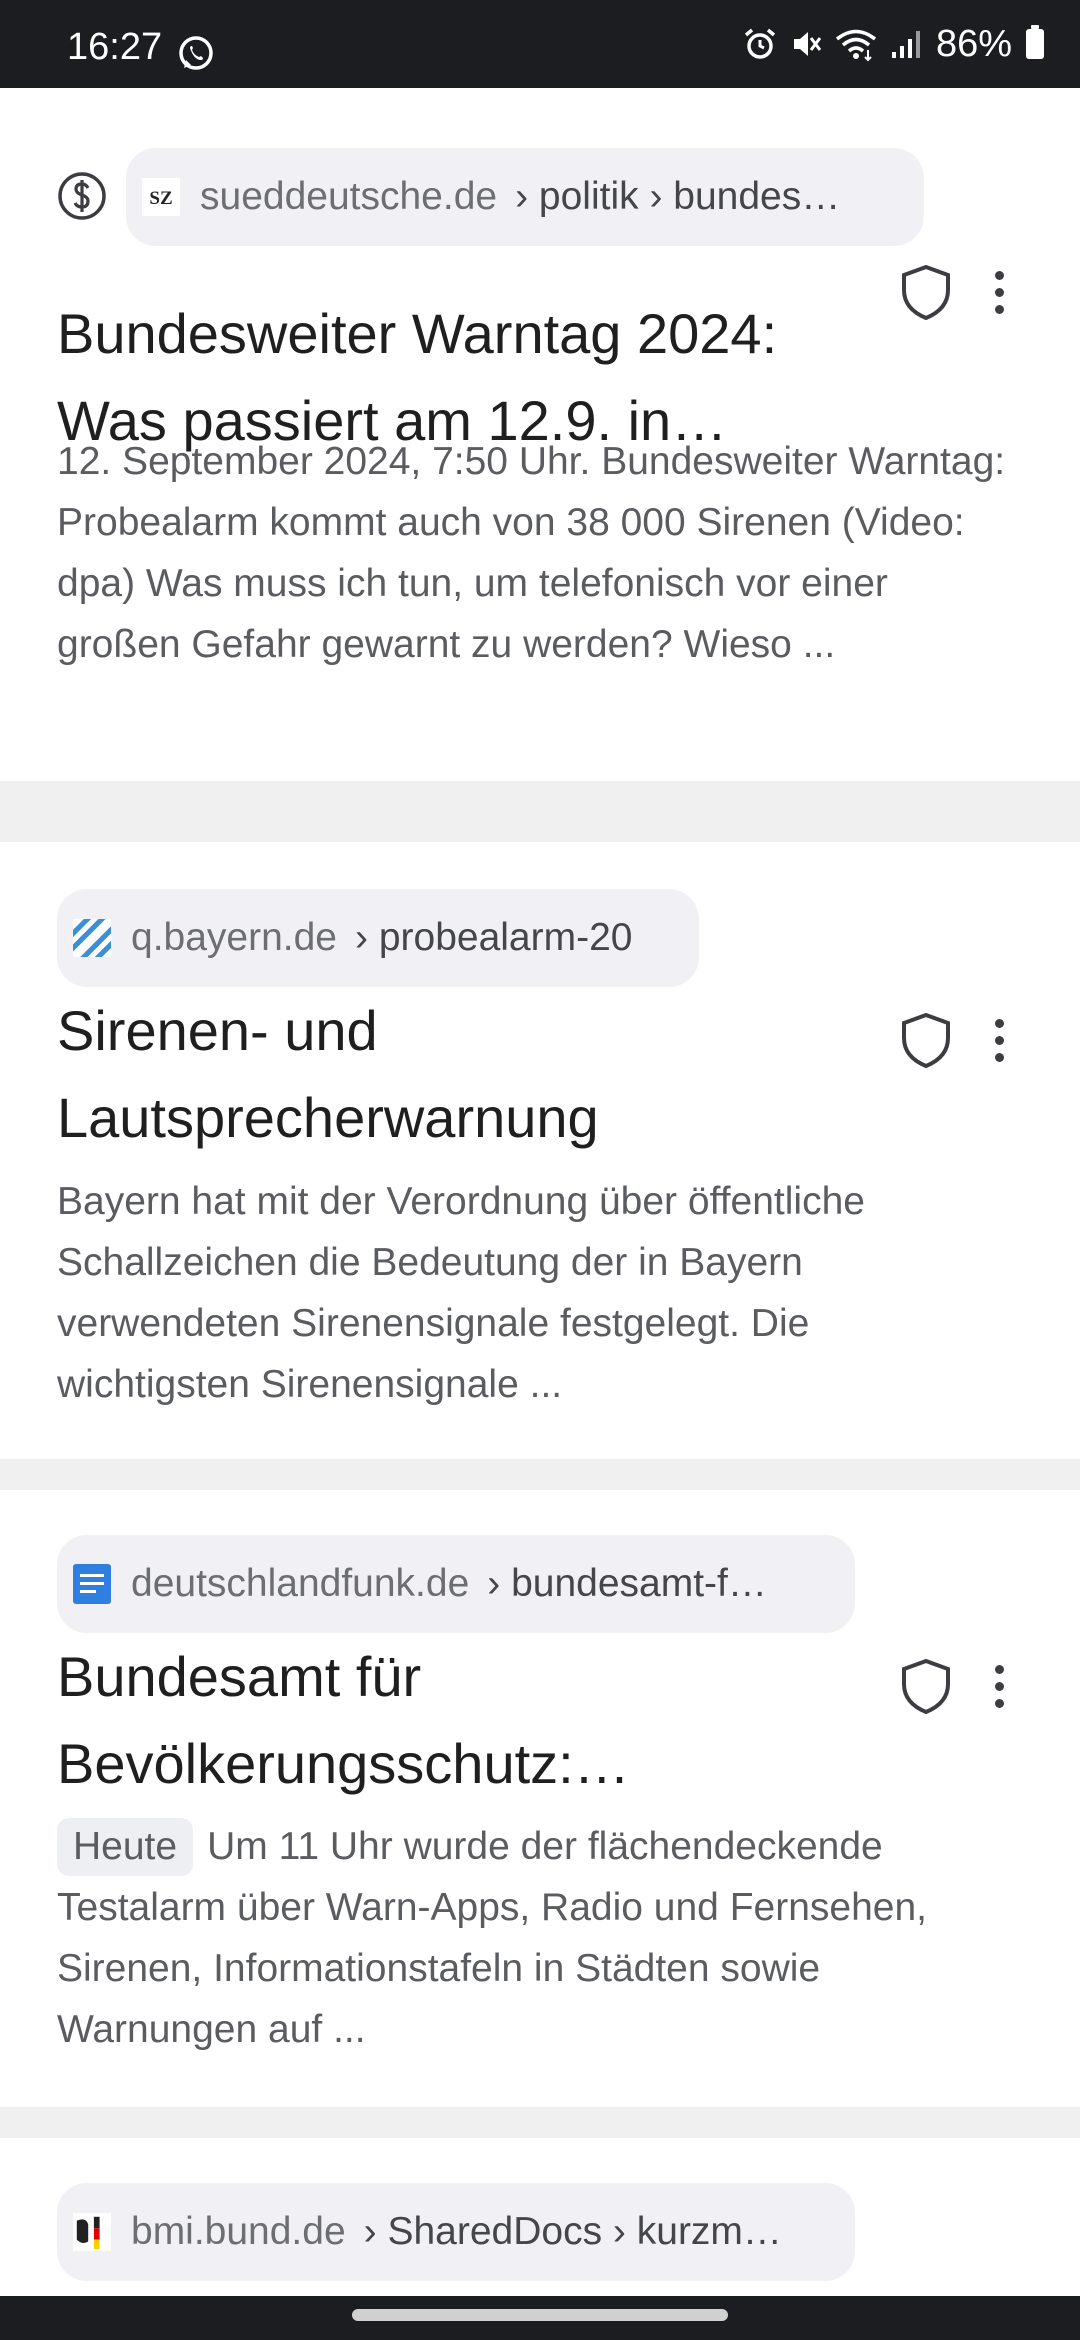  What do you see at coordinates (1035, 42) in the screenshot?
I see `battery-icon` at bounding box center [1035, 42].